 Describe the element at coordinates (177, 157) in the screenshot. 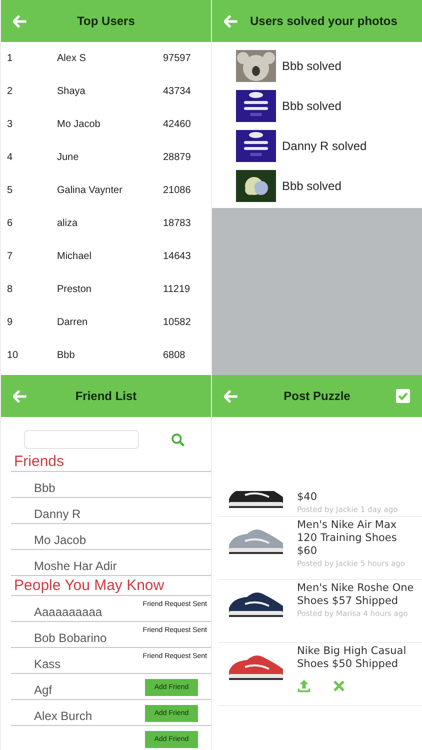

I see `score: 28879` at that location.